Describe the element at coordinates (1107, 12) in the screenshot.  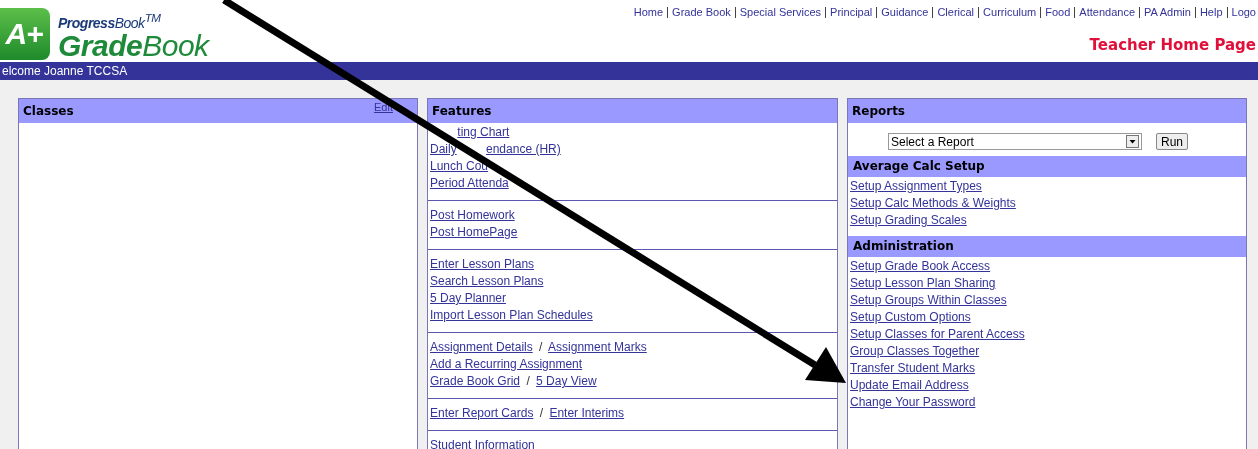
I see `nav-link: Attendance` at that location.